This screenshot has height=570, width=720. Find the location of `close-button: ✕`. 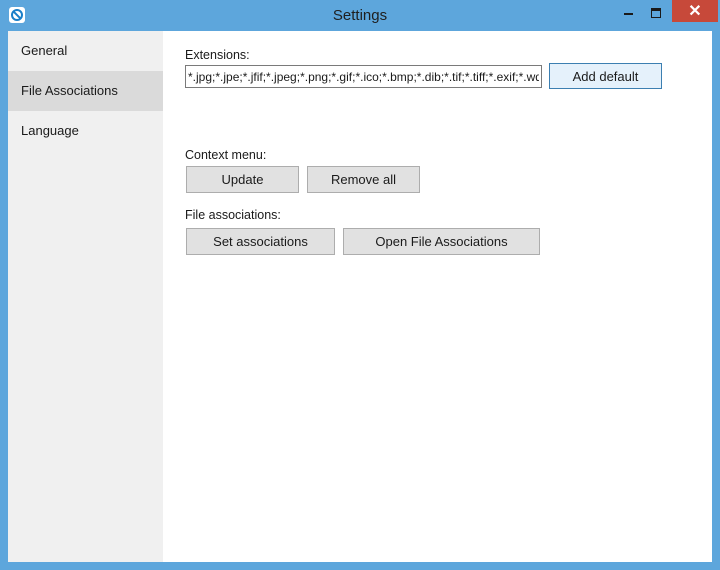

close-button: ✕ is located at coordinates (695, 11).